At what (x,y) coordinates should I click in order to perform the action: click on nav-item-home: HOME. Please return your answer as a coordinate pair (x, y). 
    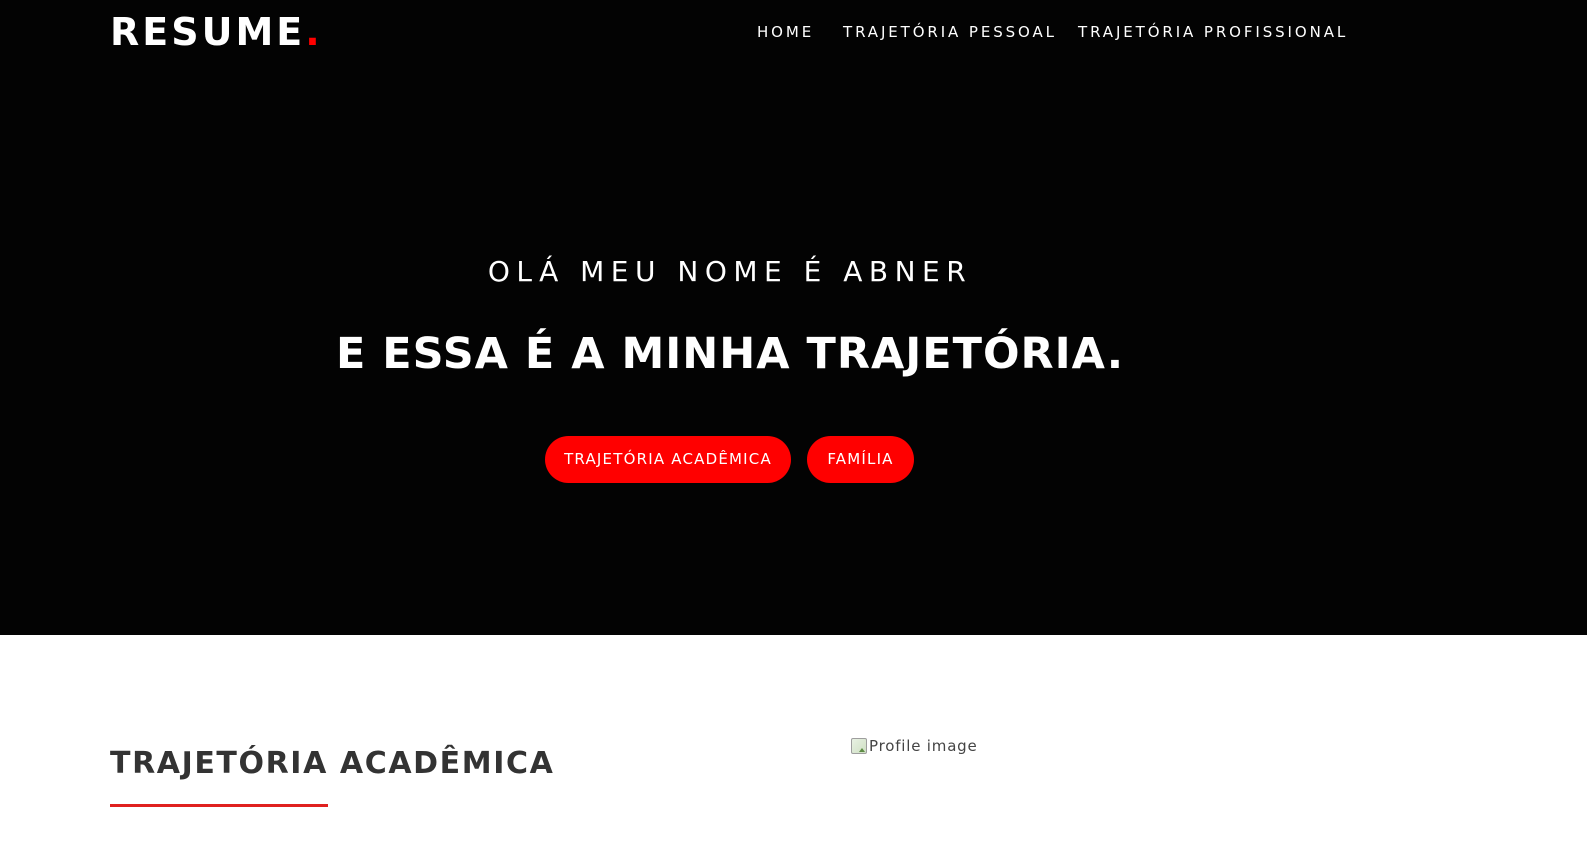
    Looking at the image, I should click on (800, 32).